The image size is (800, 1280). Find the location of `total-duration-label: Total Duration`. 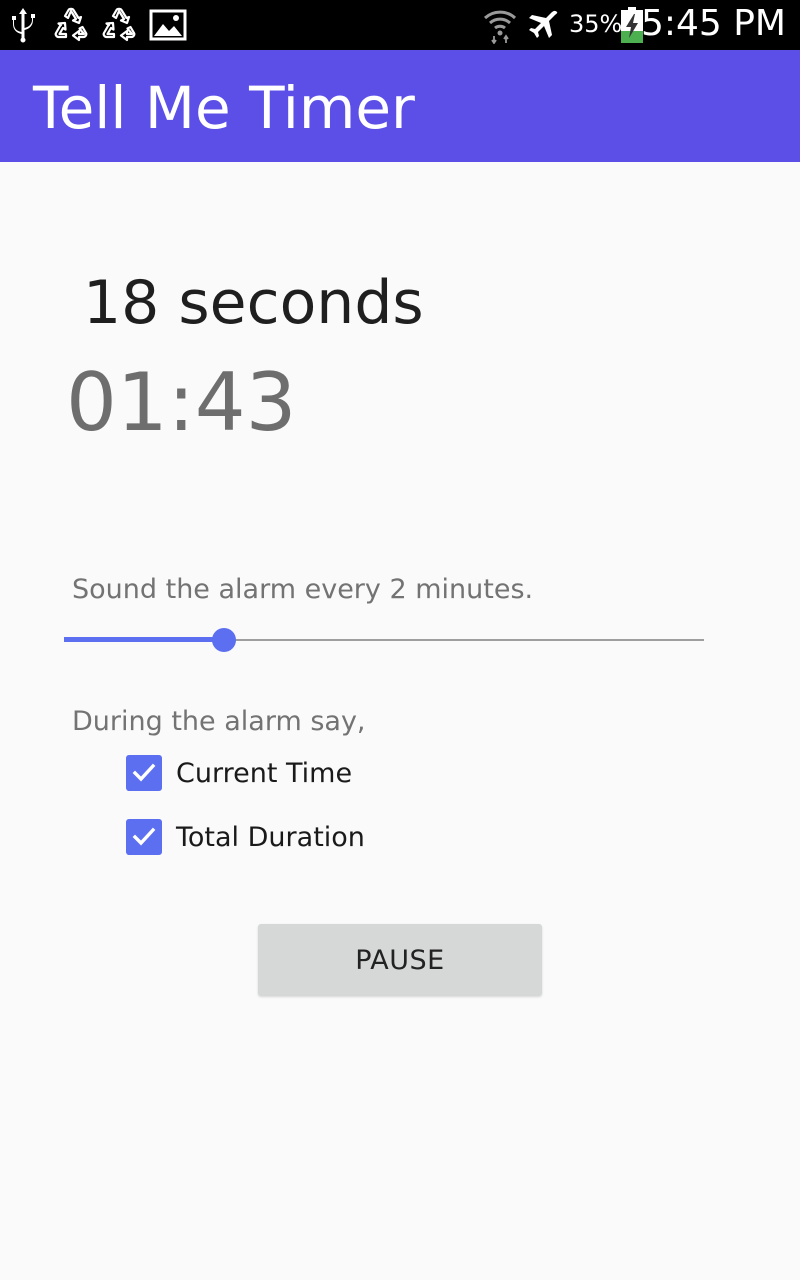

total-duration-label: Total Duration is located at coordinates (270, 837).